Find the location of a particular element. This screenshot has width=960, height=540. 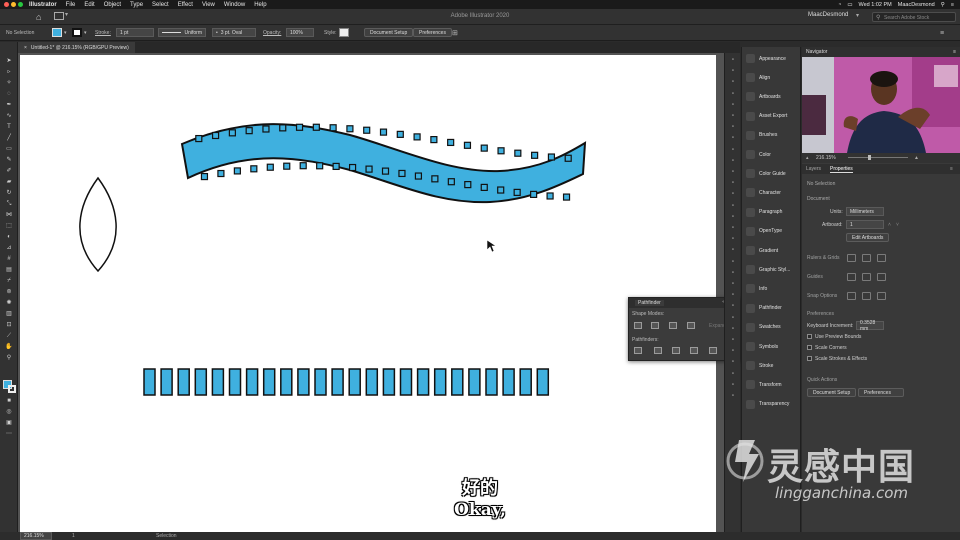

opacity-field: 100% is located at coordinates (300, 32).